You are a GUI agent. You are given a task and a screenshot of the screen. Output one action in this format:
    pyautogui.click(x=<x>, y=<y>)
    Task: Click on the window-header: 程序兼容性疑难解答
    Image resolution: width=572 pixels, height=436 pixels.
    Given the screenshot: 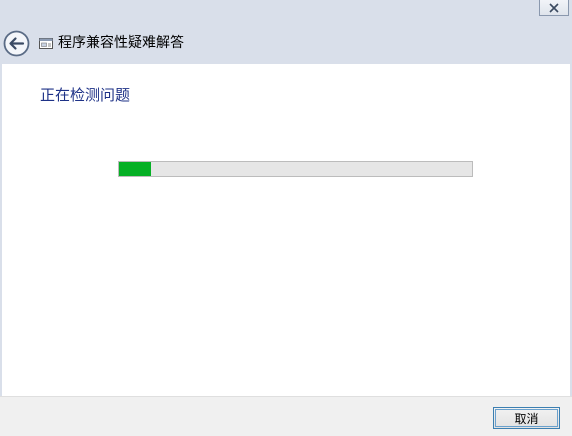 What is the action you would take?
    pyautogui.click(x=286, y=43)
    